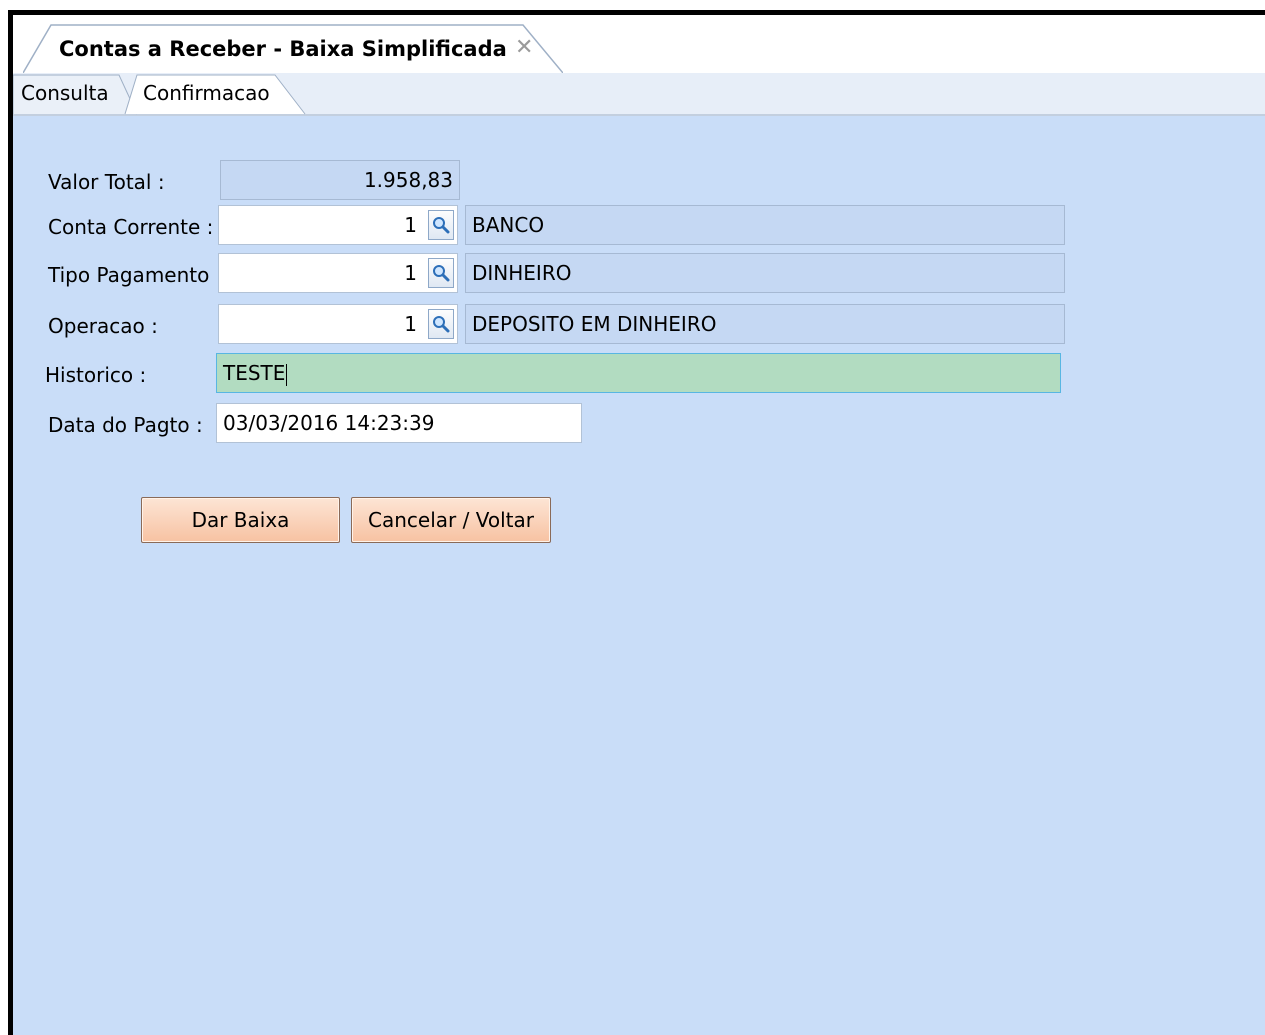 This screenshot has height=1035, width=1265. Describe the element at coordinates (338, 225) in the screenshot. I see `conta-corrente-code-input: 1` at that location.